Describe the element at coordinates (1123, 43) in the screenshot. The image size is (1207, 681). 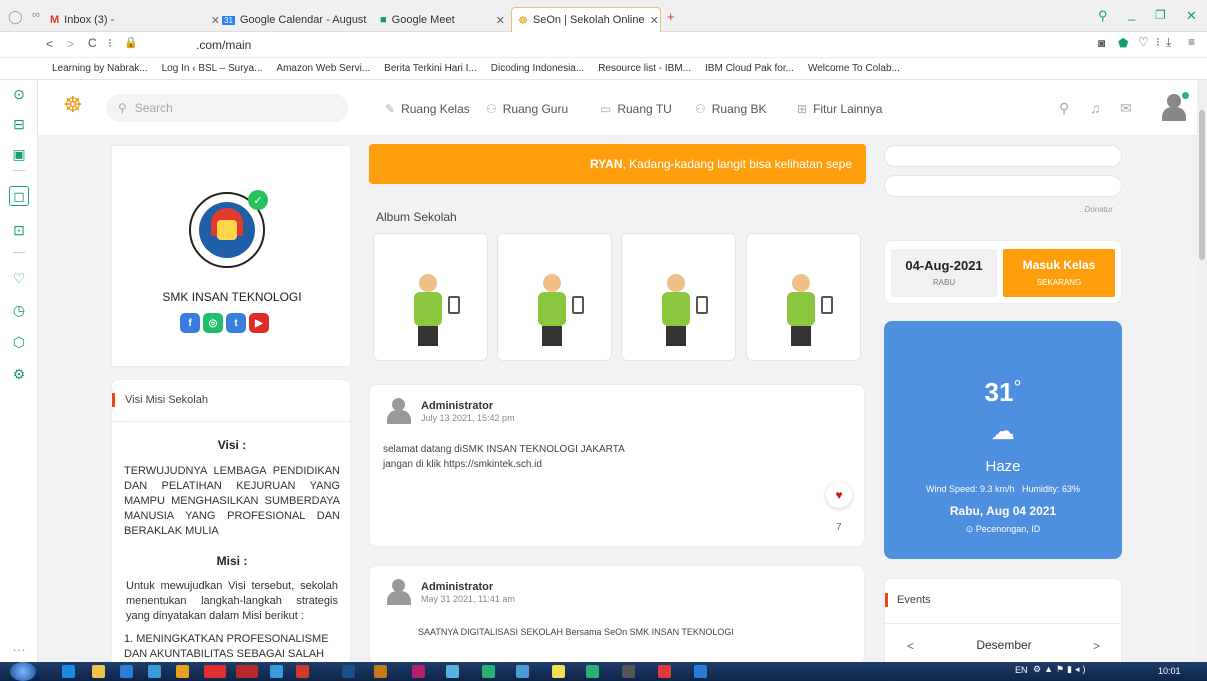
I see `shield-icon: ⬟` at that location.